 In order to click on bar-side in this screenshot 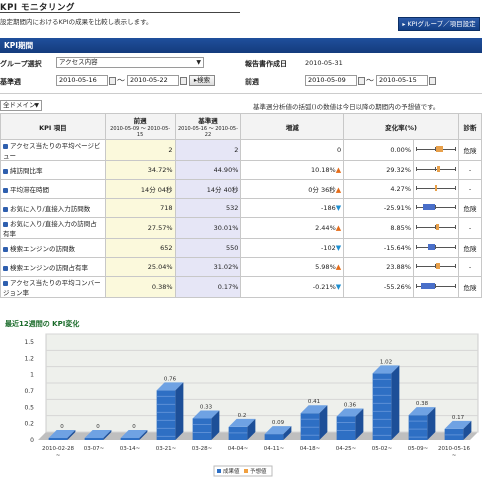, I will do `click(395, 402)`.